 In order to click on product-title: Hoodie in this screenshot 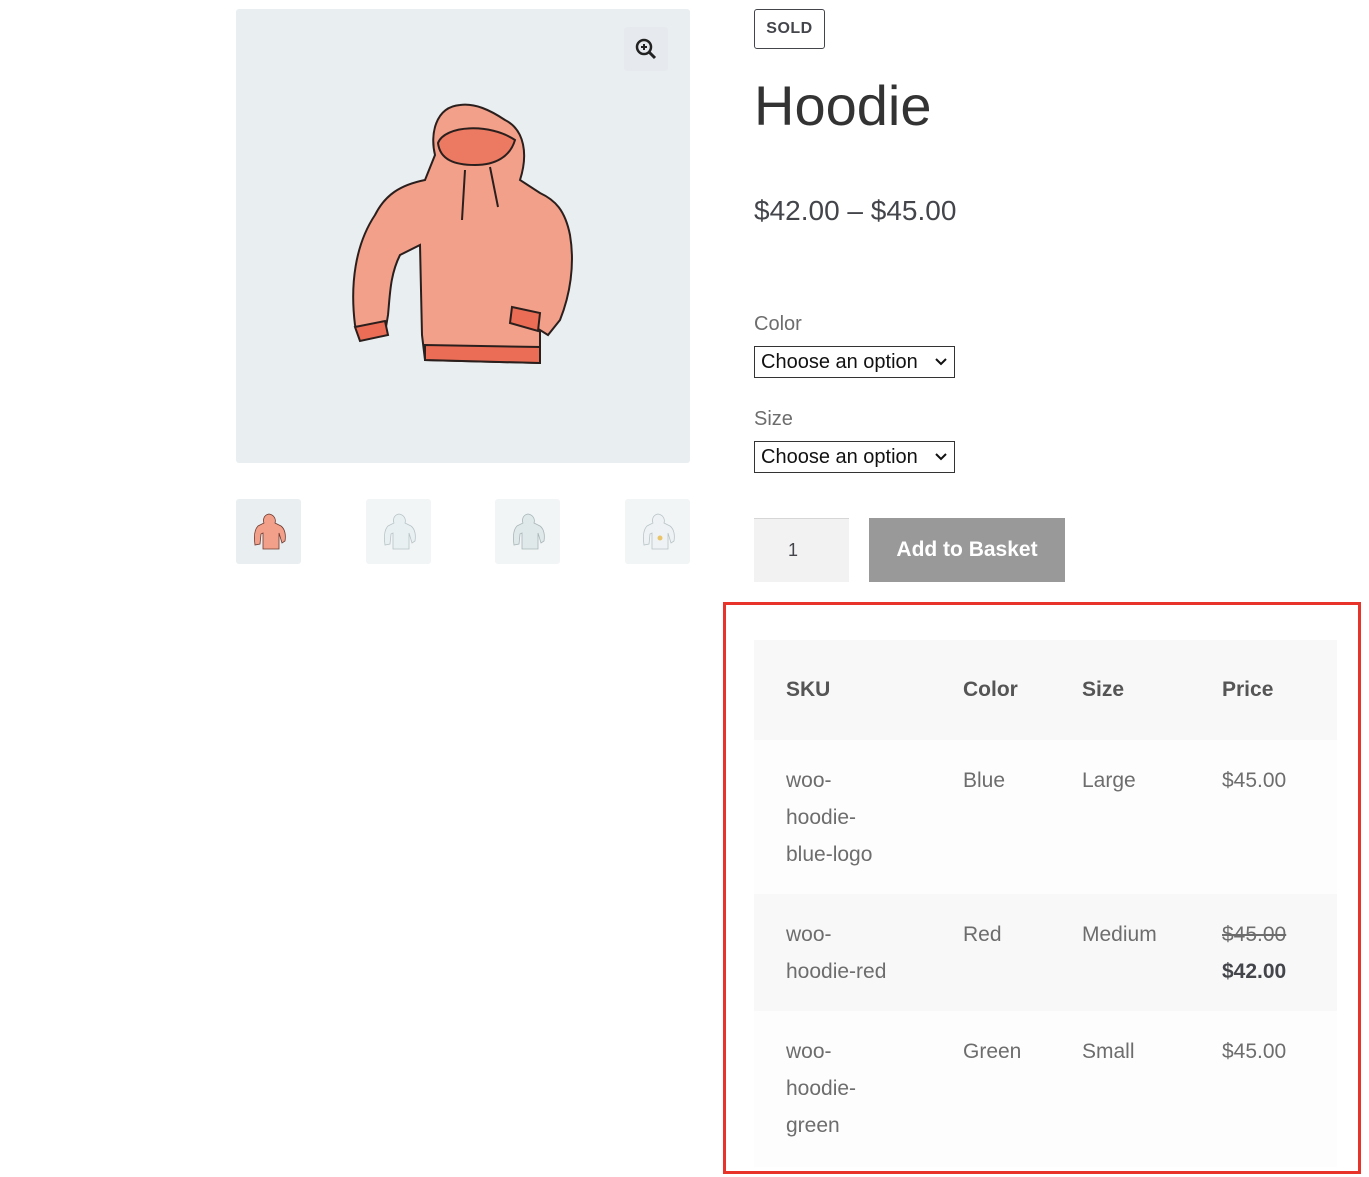, I will do `click(843, 105)`.